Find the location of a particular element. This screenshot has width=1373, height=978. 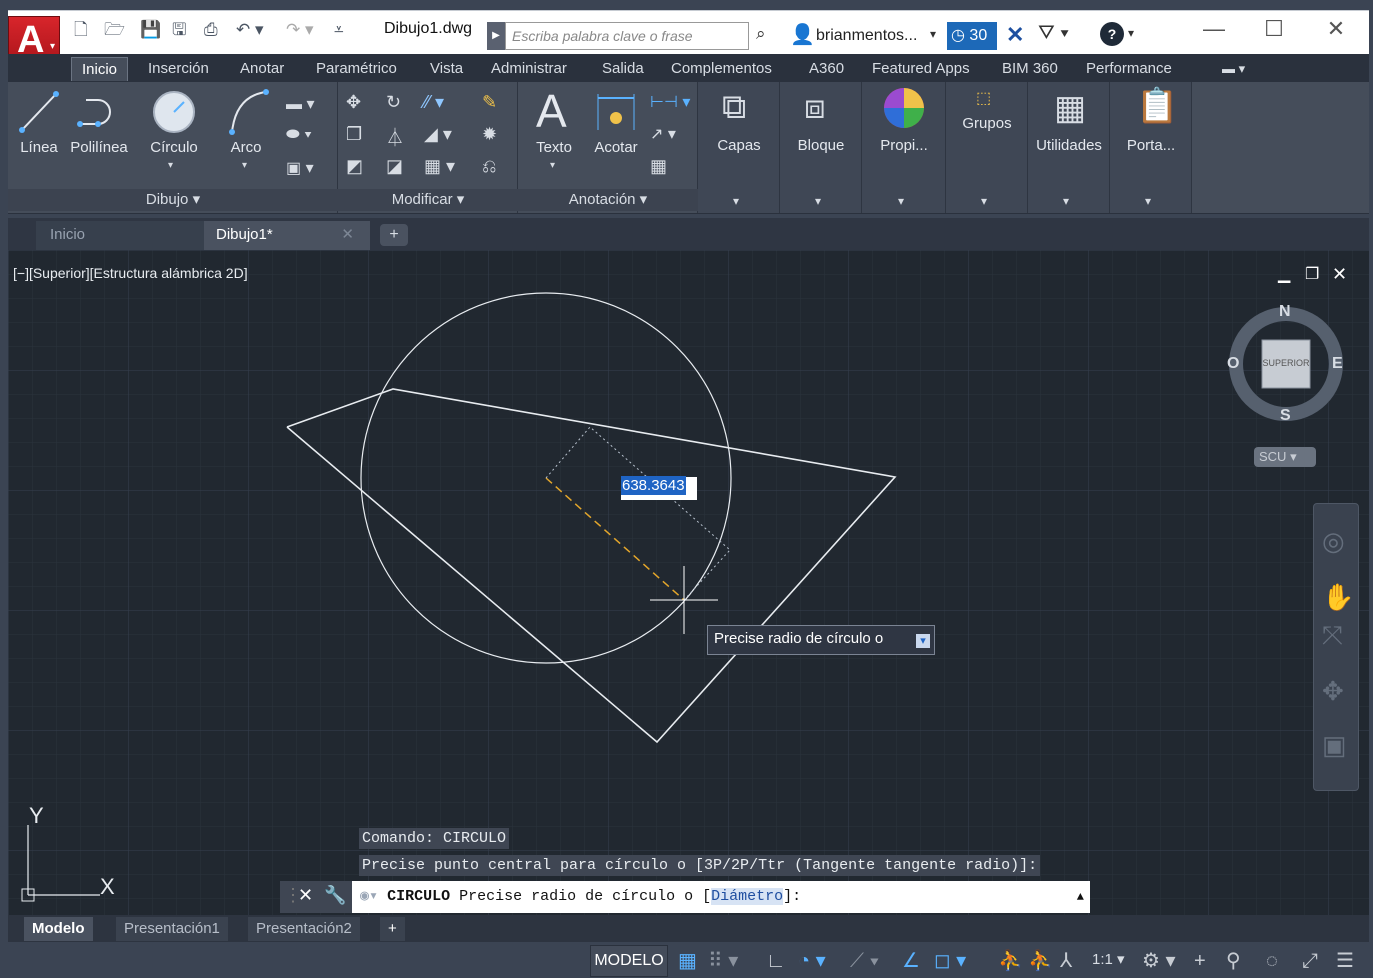

customization-menu-icon: ☰ is located at coordinates (1345, 961).